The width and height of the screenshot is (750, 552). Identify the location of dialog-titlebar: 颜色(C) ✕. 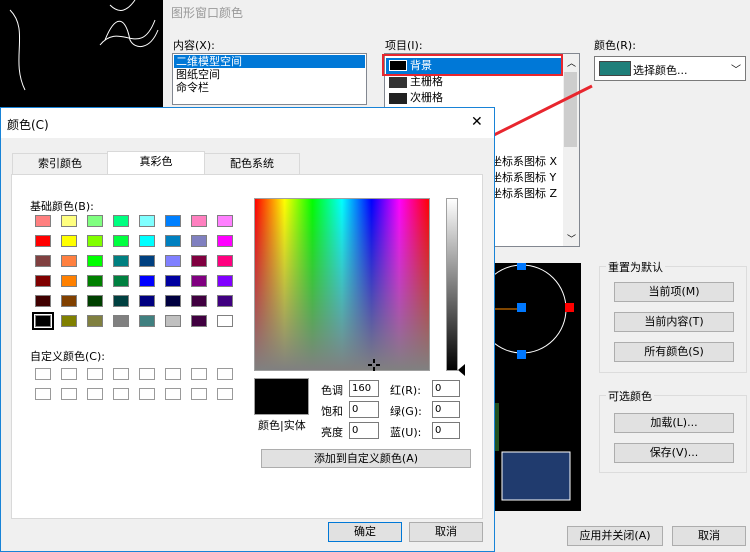
(247, 123).